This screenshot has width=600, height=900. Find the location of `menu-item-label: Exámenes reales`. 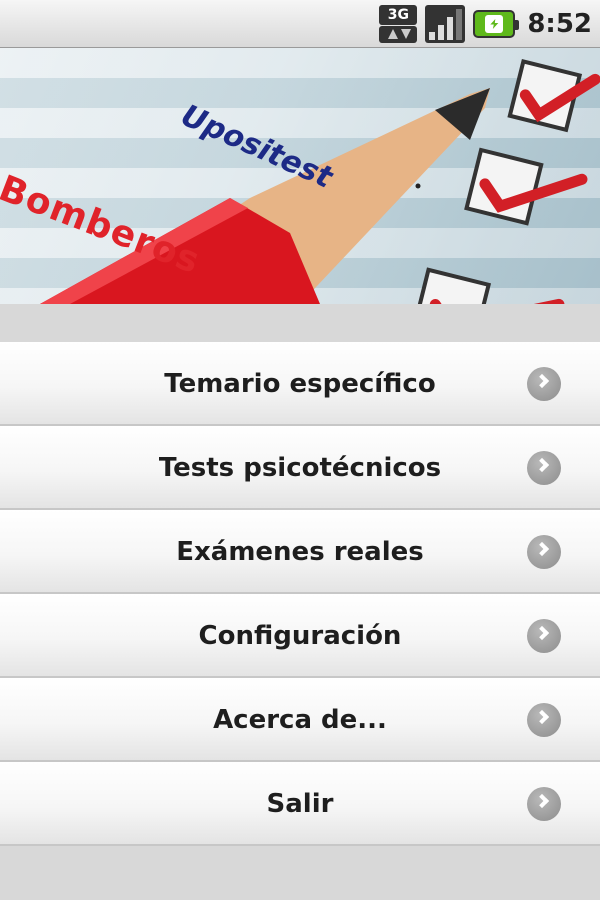

menu-item-label: Exámenes reales is located at coordinates (300, 552).